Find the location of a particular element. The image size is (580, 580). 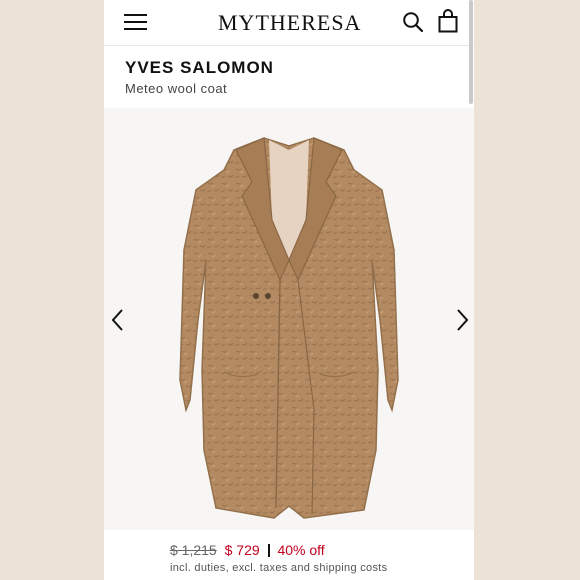

product-name: Meteo wool coat is located at coordinates (176, 88).